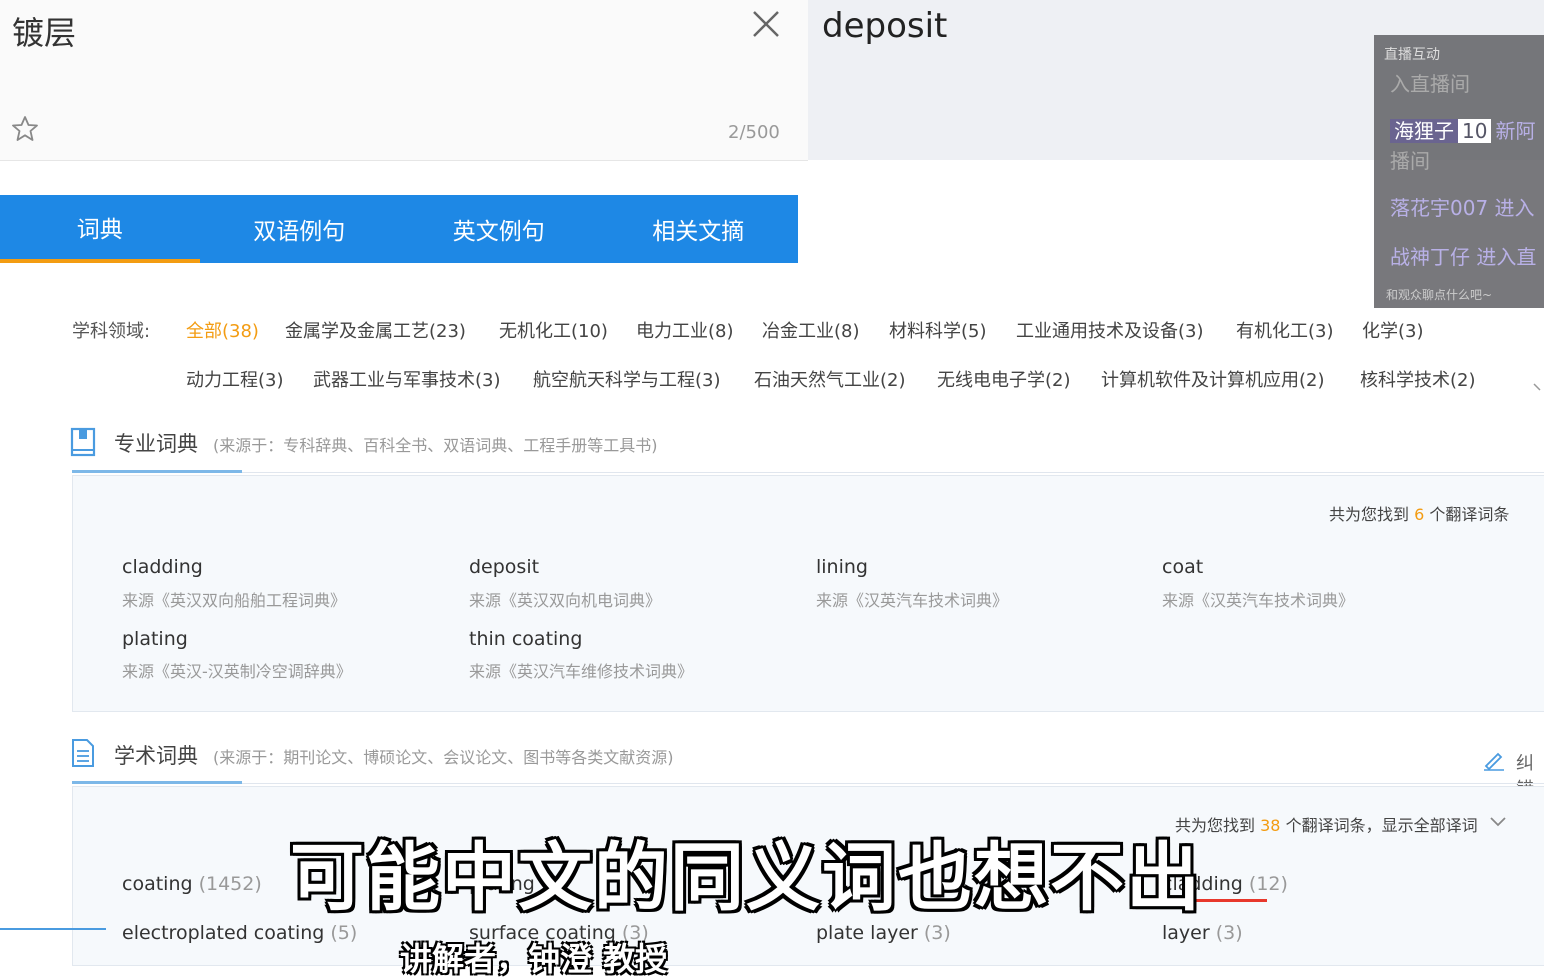 Image resolution: width=1544 pixels, height=980 pixels. Describe the element at coordinates (155, 639) in the screenshot. I see `term-link: plating` at that location.